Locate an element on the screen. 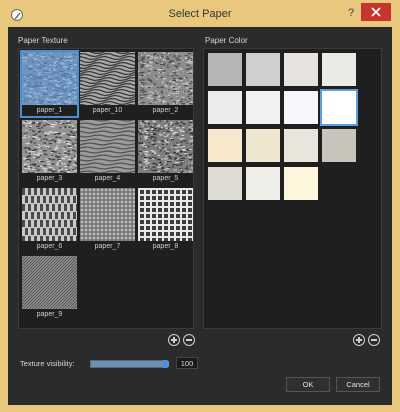  texture-name: paper_3 is located at coordinates (49, 178).